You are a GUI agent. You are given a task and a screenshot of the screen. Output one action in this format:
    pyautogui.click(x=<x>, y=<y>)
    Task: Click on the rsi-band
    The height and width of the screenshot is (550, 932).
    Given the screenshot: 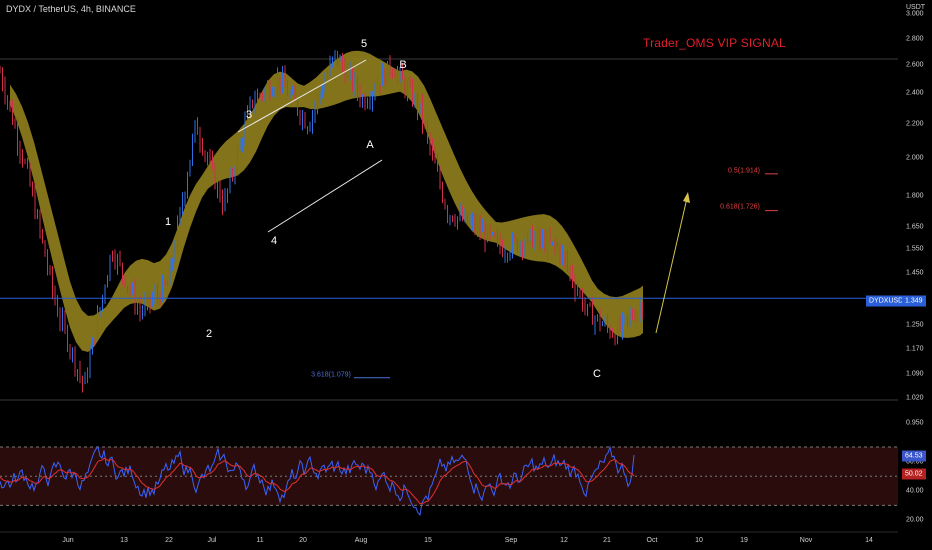 What is the action you would take?
    pyautogui.click(x=449, y=476)
    